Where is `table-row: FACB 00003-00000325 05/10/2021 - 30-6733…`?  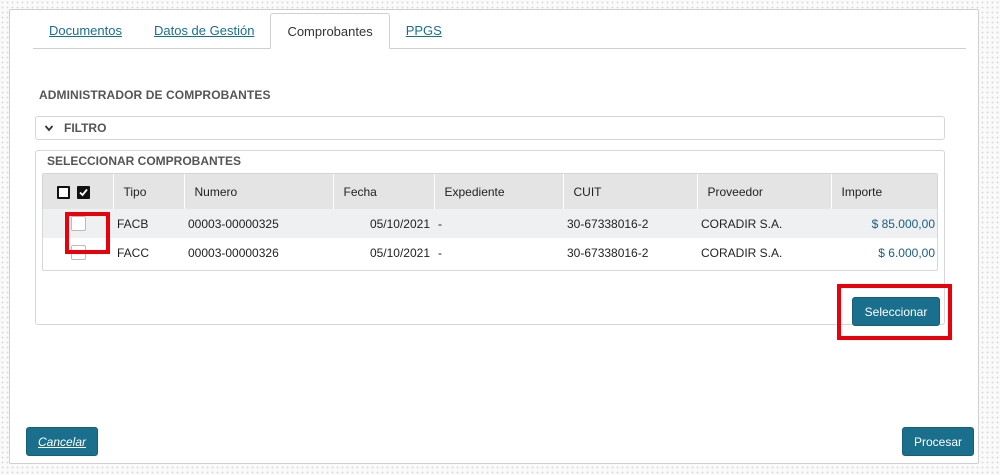
table-row: FACB 00003-00000325 05/10/2021 - 30-6733… is located at coordinates (490, 223).